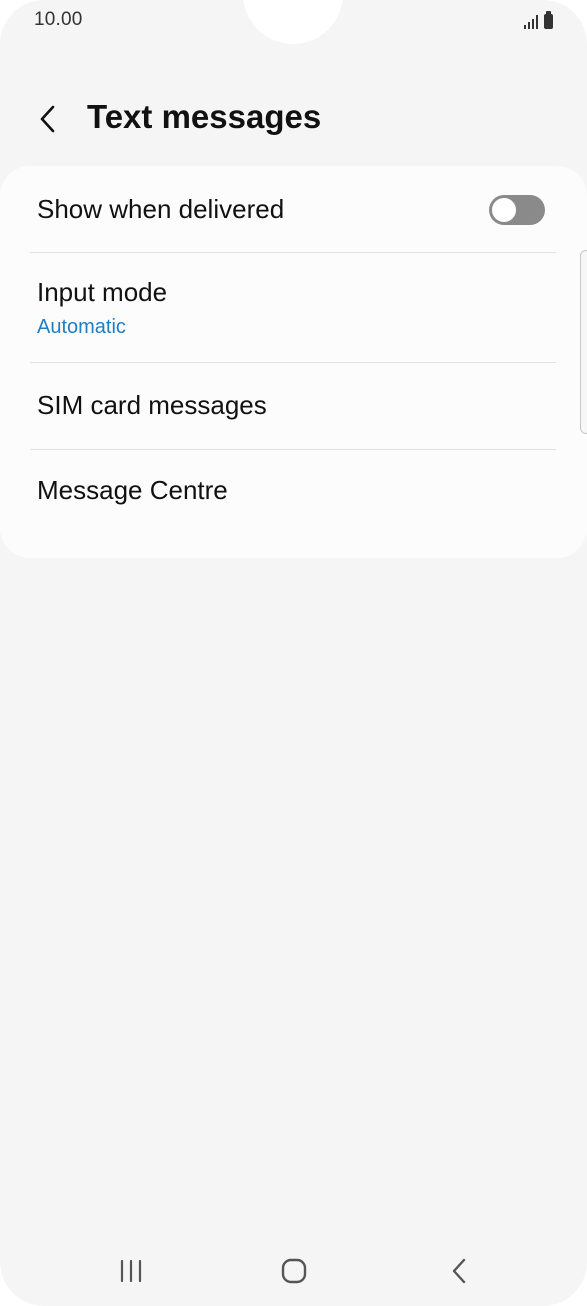  What do you see at coordinates (161, 209) in the screenshot?
I see `show-when-delivered-label: Show when delivered` at bounding box center [161, 209].